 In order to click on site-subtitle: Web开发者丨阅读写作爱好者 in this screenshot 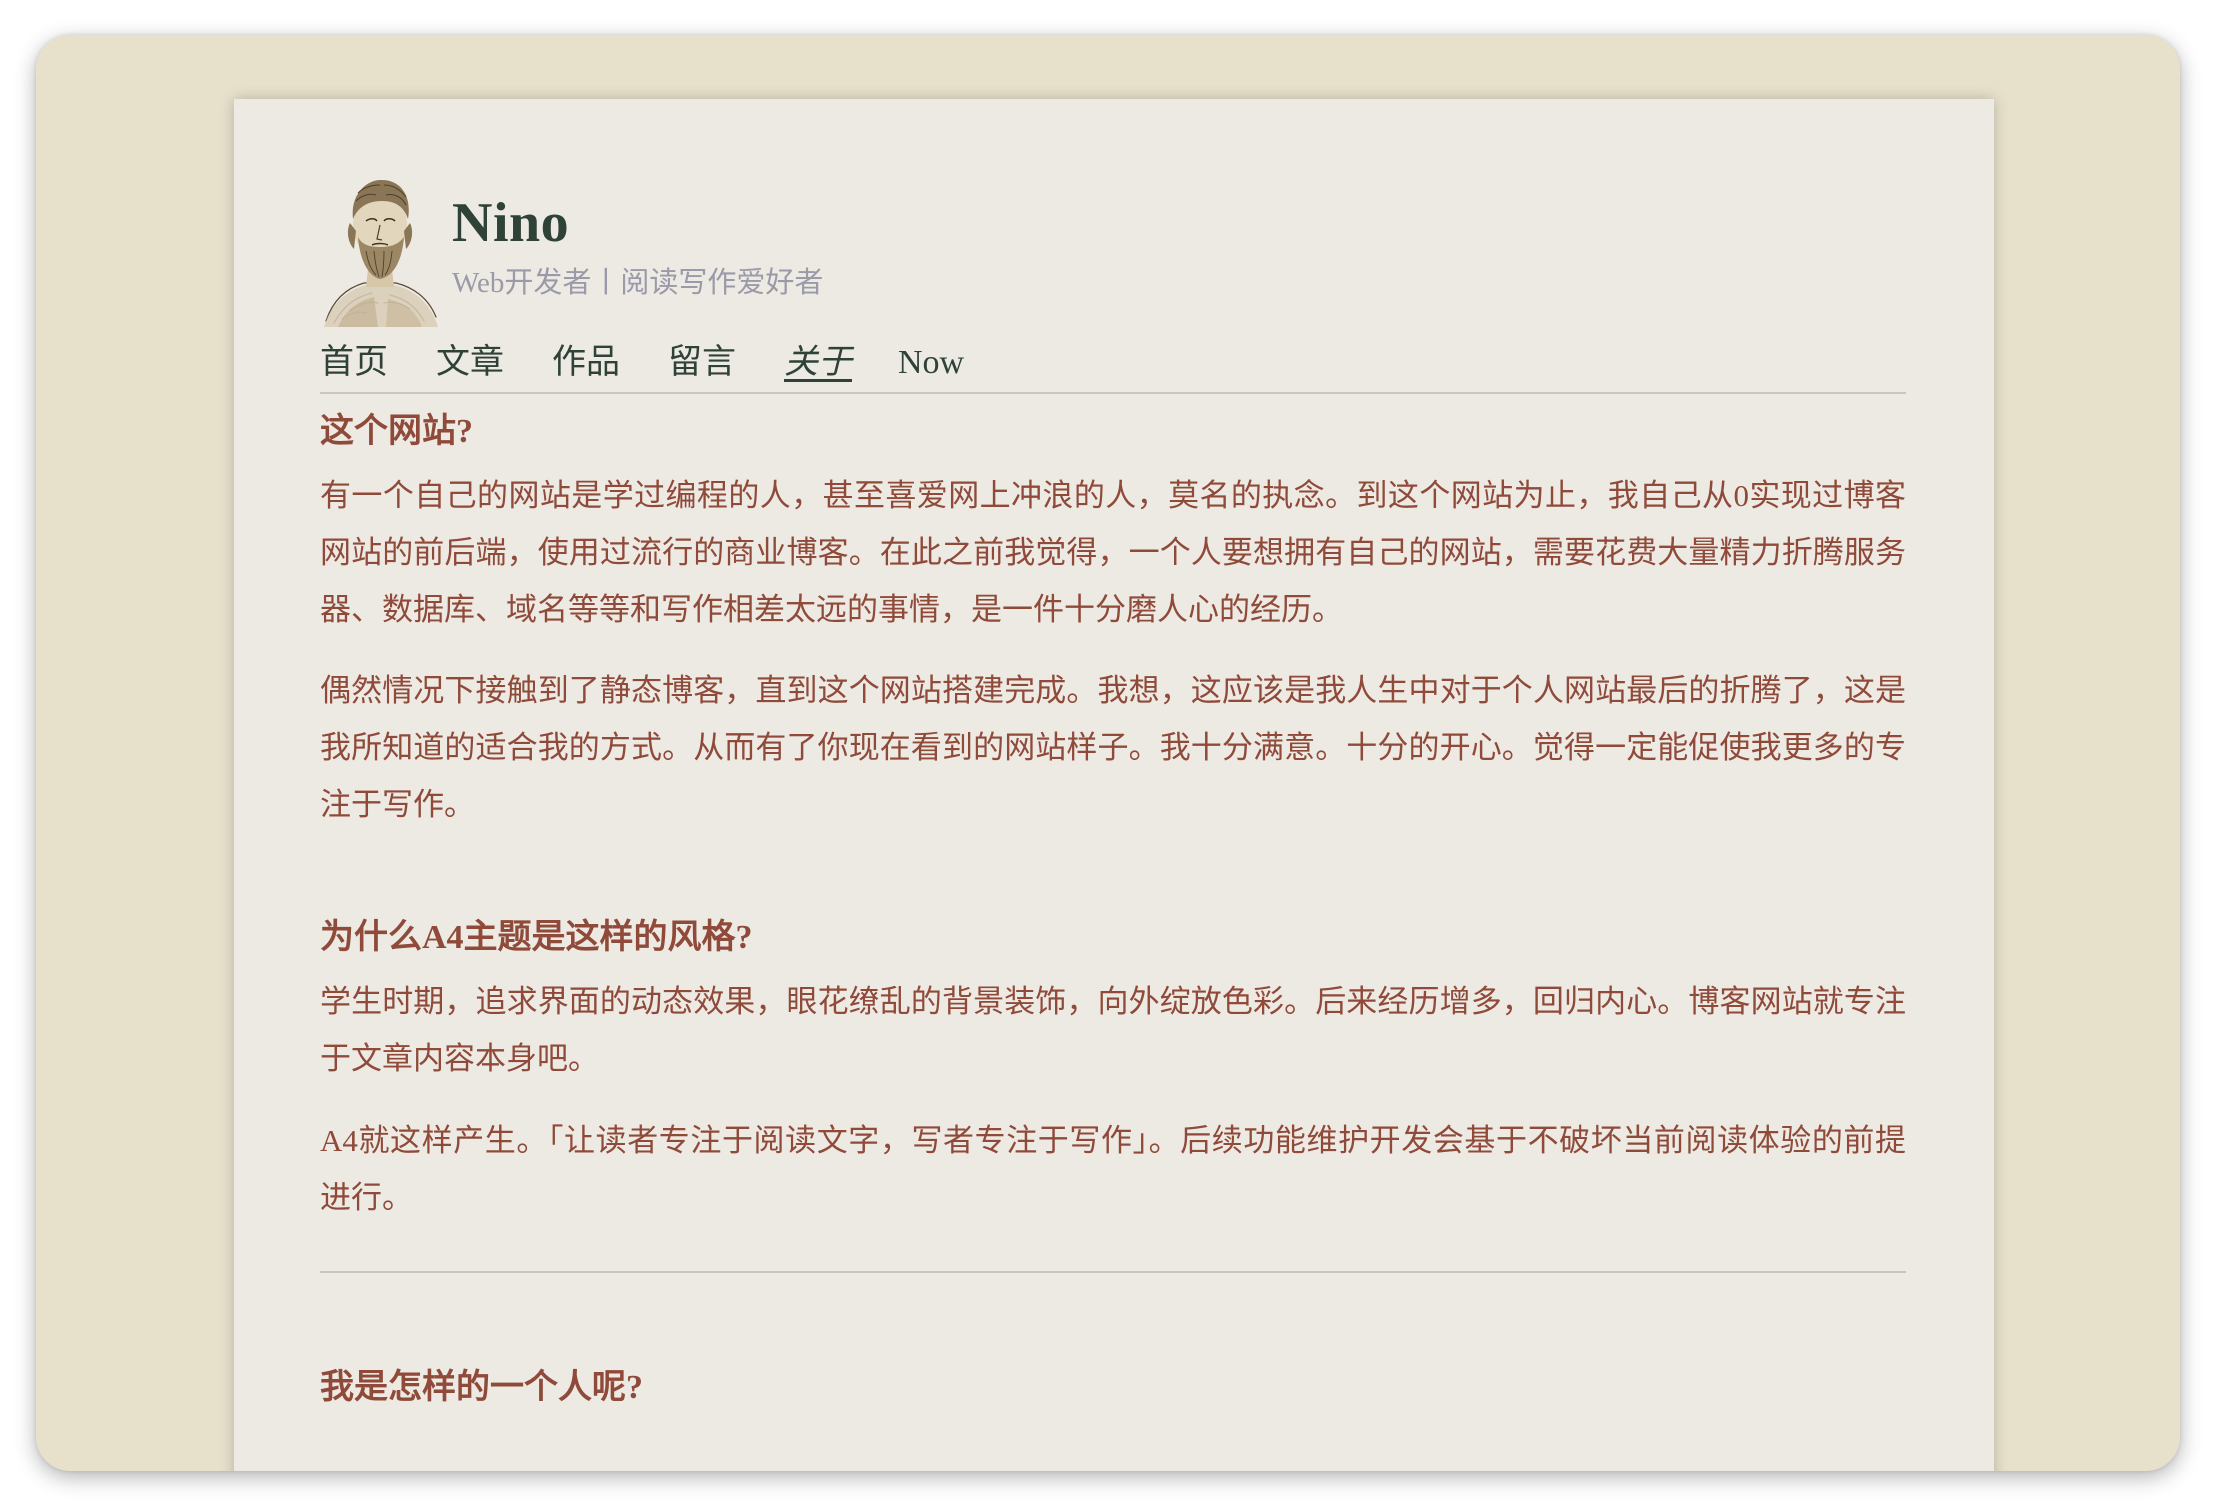, I will do `click(638, 283)`.